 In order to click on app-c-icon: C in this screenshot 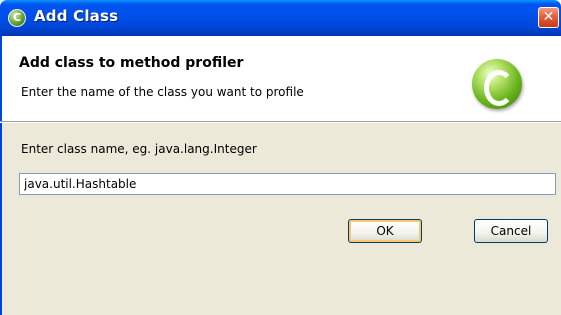, I will do `click(17, 18)`.